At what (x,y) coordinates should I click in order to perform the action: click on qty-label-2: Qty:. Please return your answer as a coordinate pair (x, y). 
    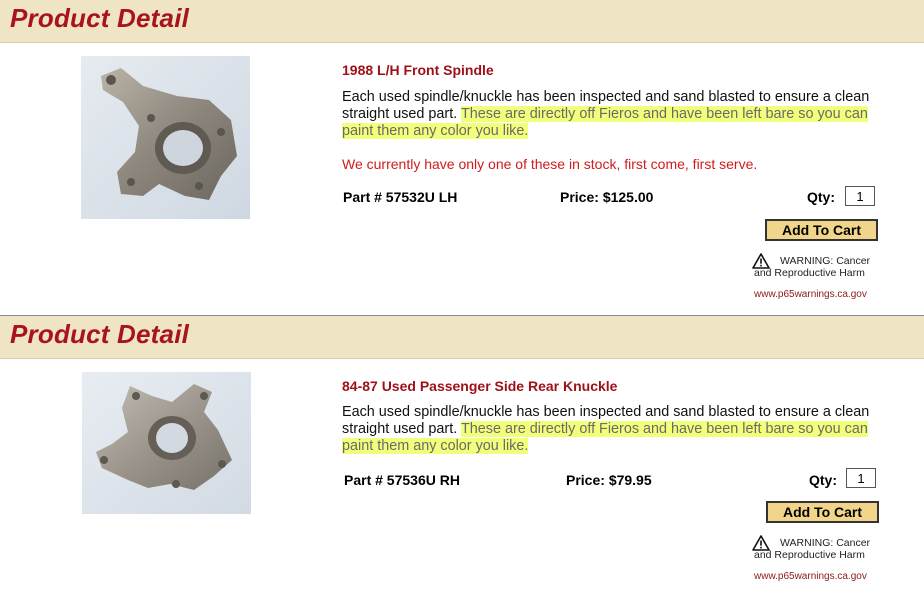
    Looking at the image, I should click on (823, 480).